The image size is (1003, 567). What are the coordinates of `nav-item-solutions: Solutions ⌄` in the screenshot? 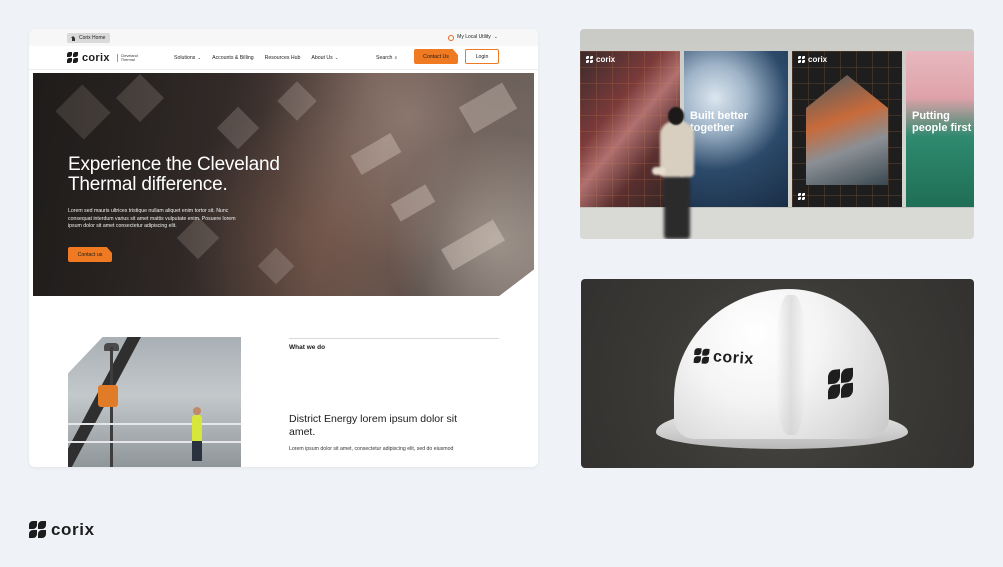 It's located at (187, 58).